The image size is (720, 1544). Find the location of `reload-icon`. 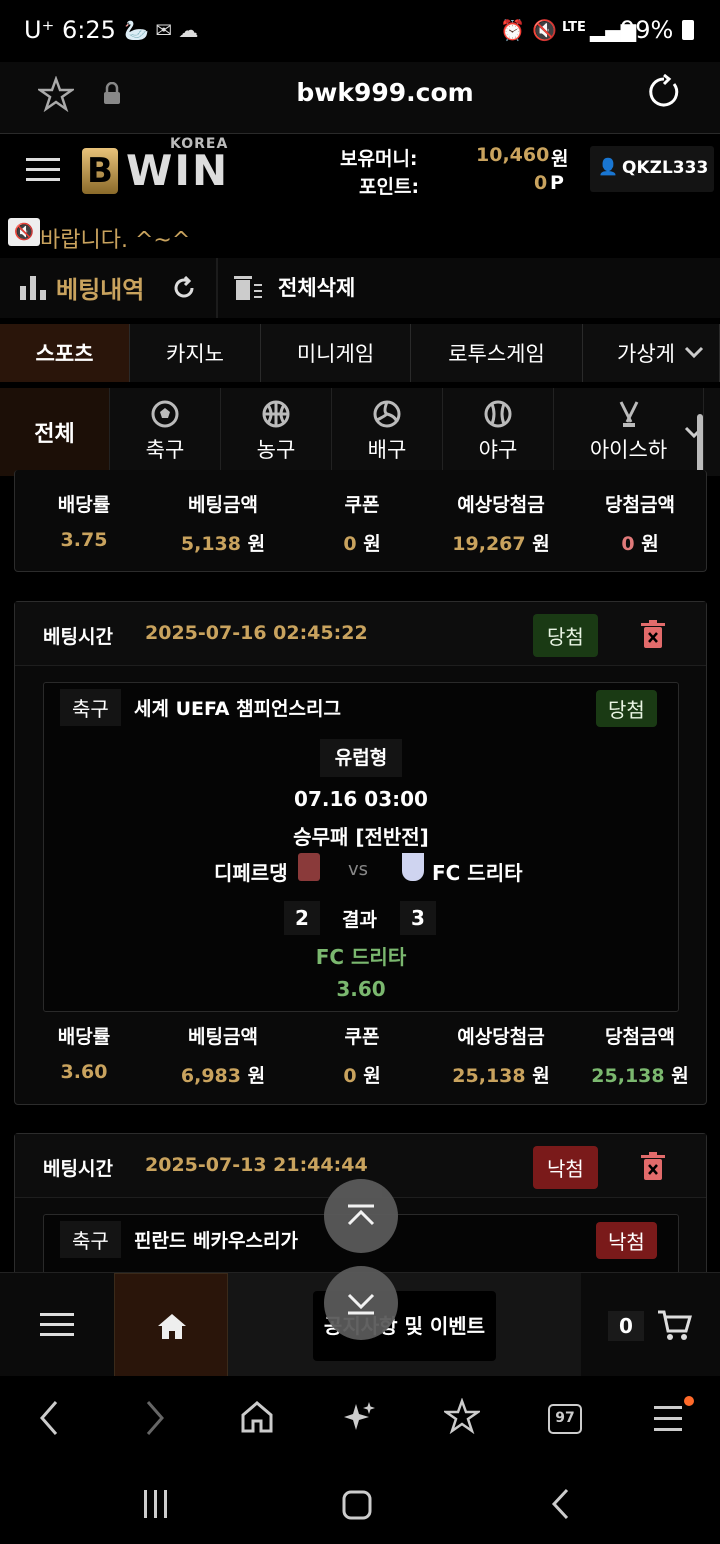

reload-icon is located at coordinates (664, 92).